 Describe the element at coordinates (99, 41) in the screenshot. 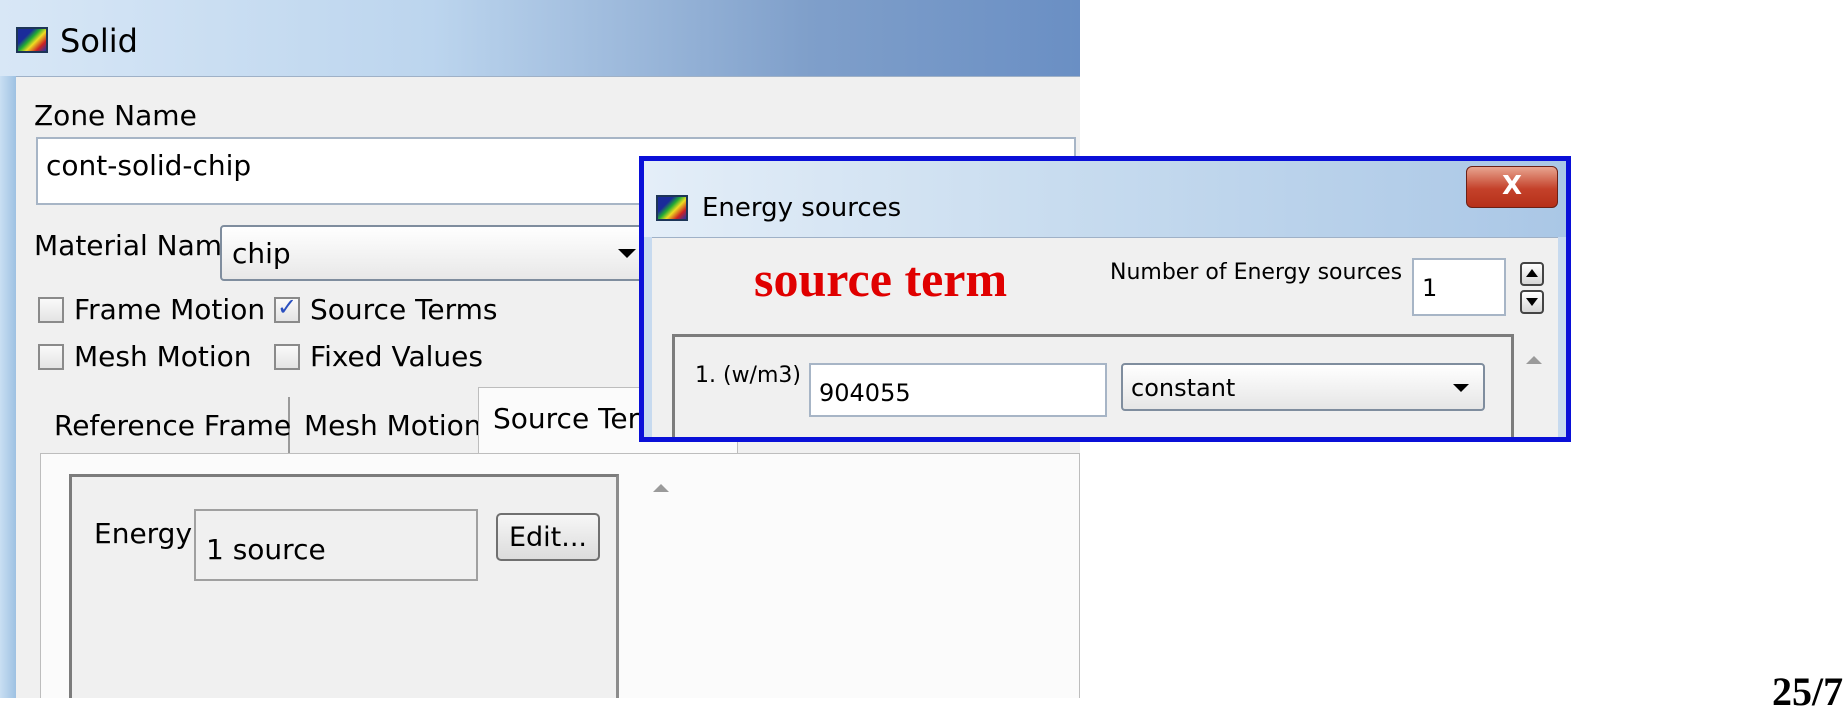

I see `window-title: Solid` at that location.